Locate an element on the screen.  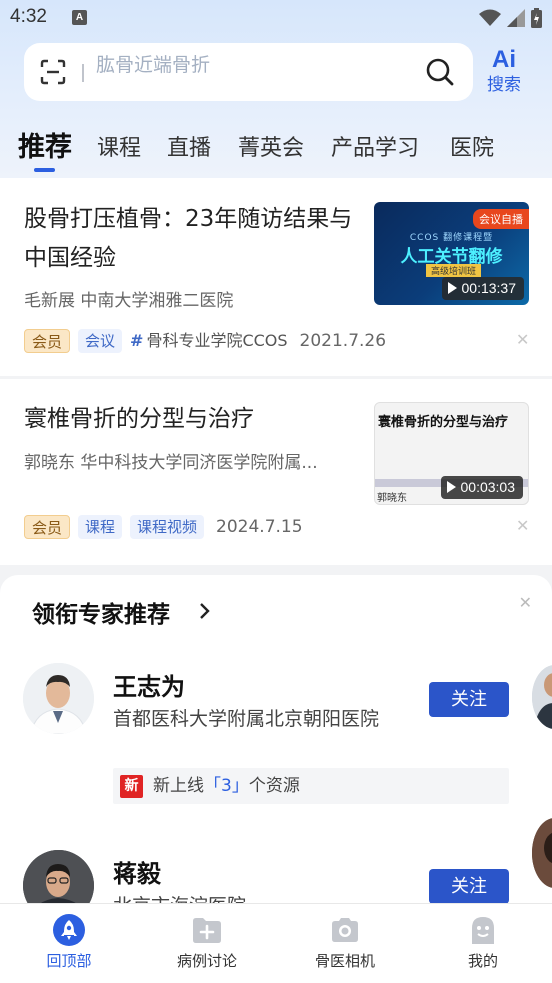
new-suffix: 个资源 is located at coordinates (274, 786).